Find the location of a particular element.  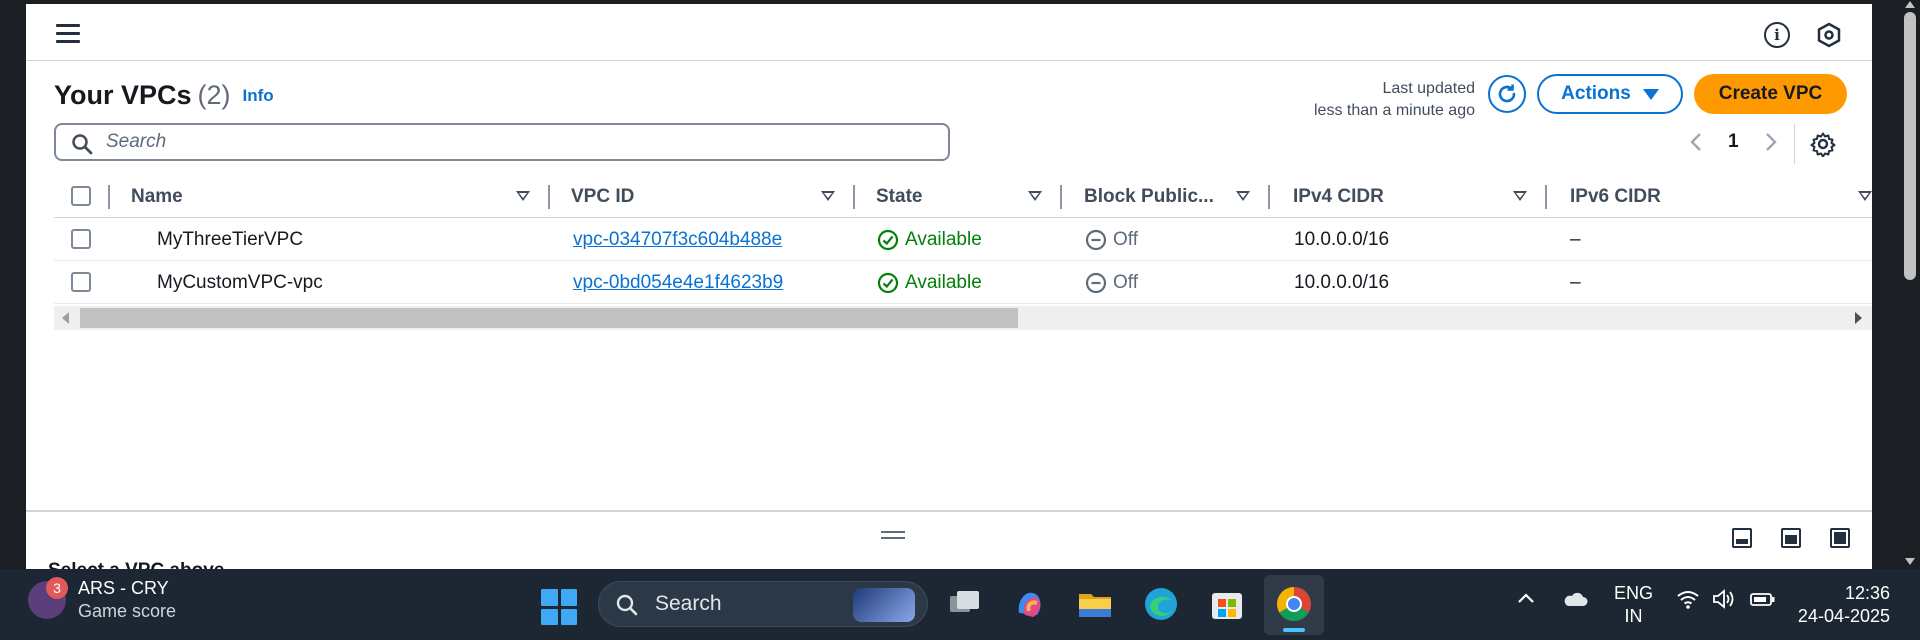

column-header-state: State is located at coordinates (899, 197).